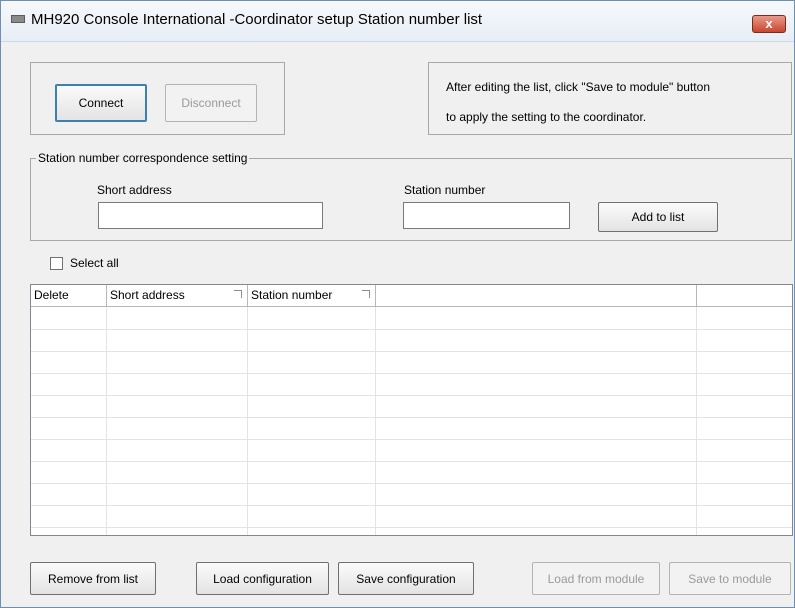 The image size is (795, 608). Describe the element at coordinates (262, 578) in the screenshot. I see `load-configuration-button: Load configuration` at that location.